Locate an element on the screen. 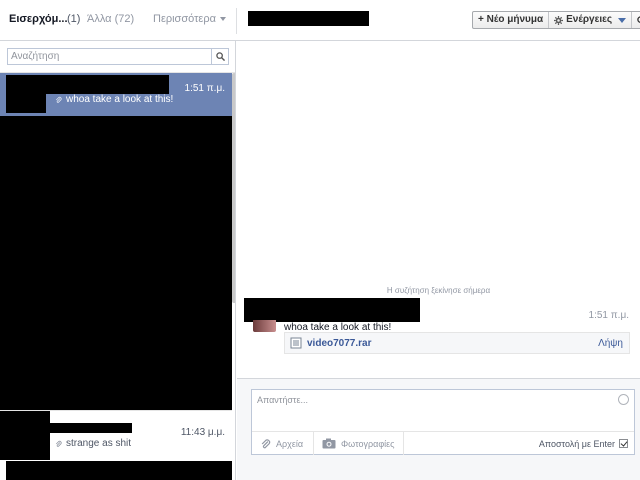 The width and height of the screenshot is (640, 480). tab-more: Περισσότερα is located at coordinates (189, 19).